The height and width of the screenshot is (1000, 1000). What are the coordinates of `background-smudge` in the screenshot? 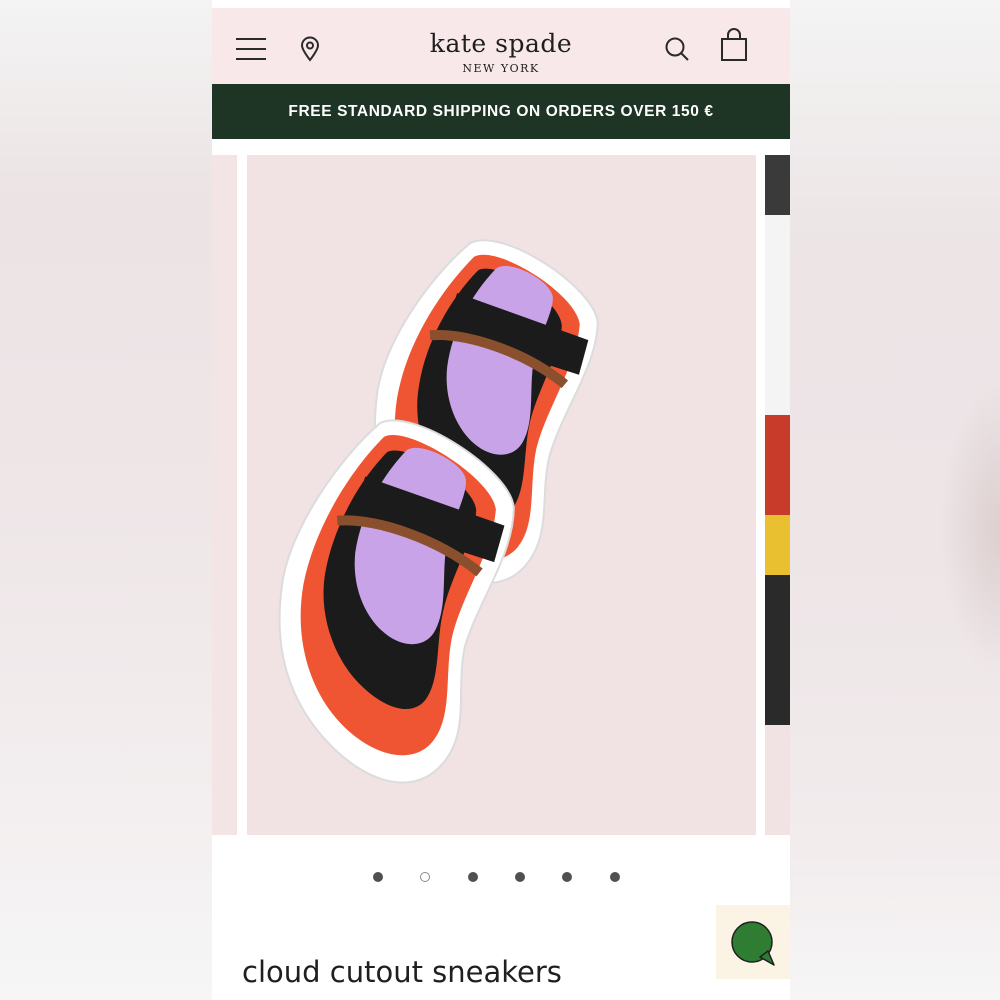 It's located at (970, 530).